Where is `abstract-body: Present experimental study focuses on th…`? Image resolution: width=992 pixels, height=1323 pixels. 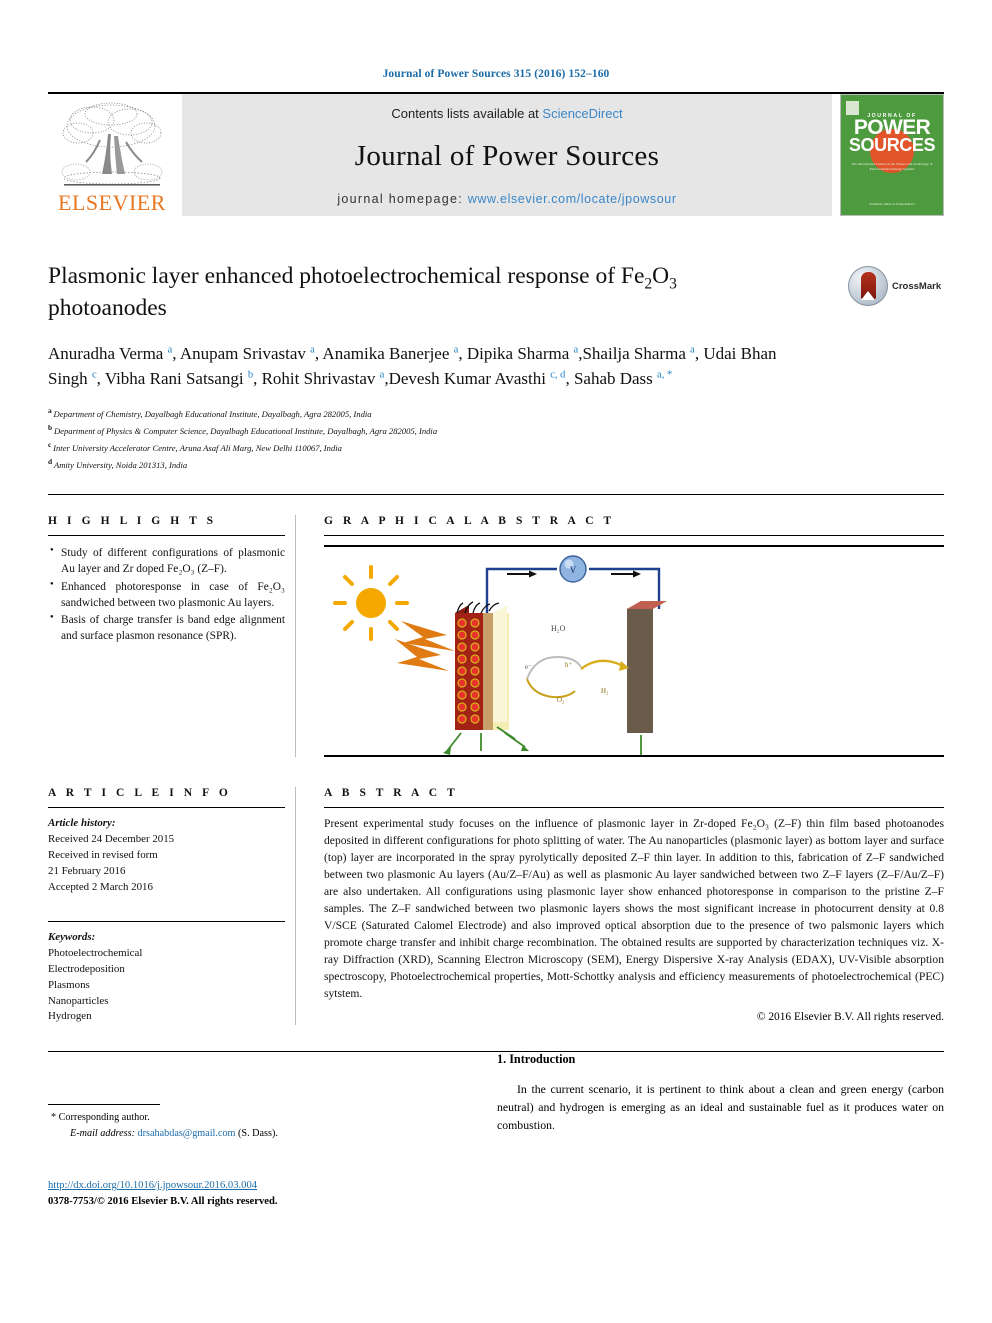
abstract-body: Present experimental study focuses on th… is located at coordinates (634, 908).